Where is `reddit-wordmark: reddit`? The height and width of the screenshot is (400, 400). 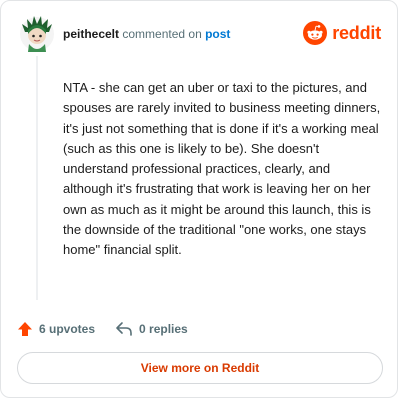
reddit-wordmark: reddit is located at coordinates (356, 32).